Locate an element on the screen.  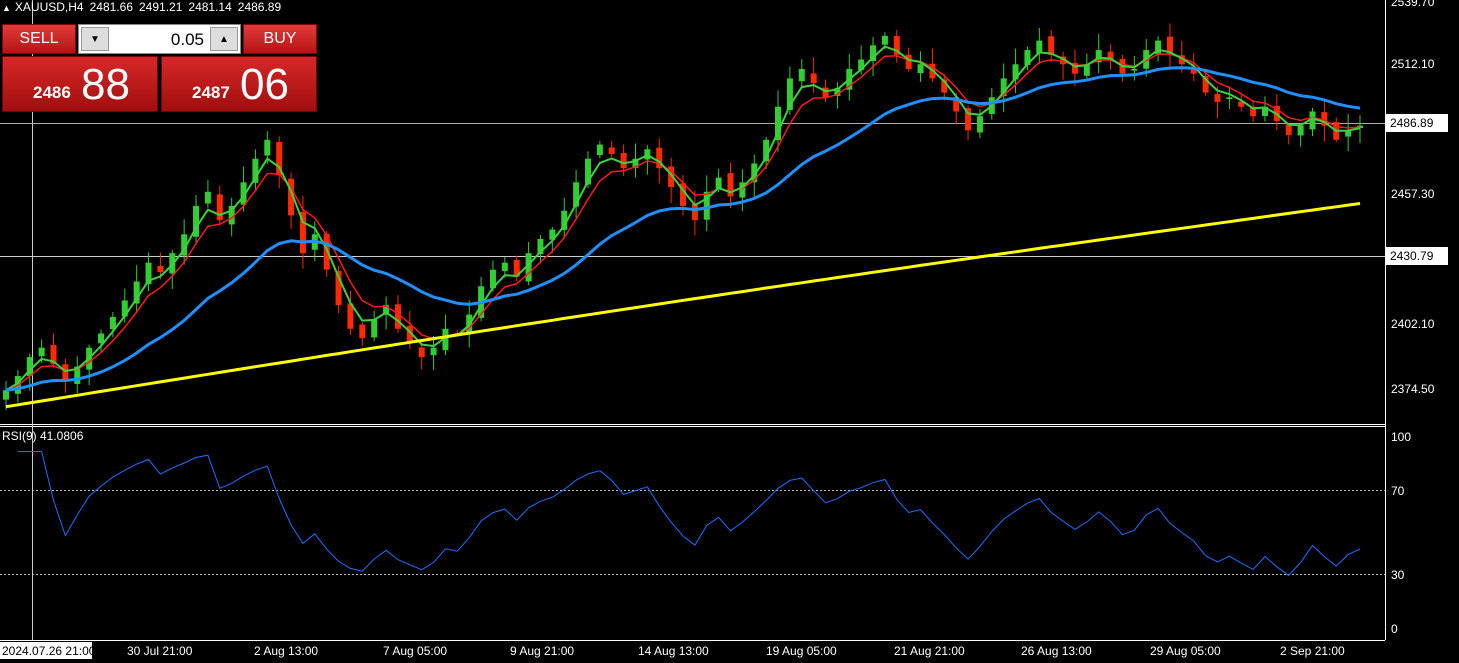
buy-price-button: 2487 06 is located at coordinates (239, 84).